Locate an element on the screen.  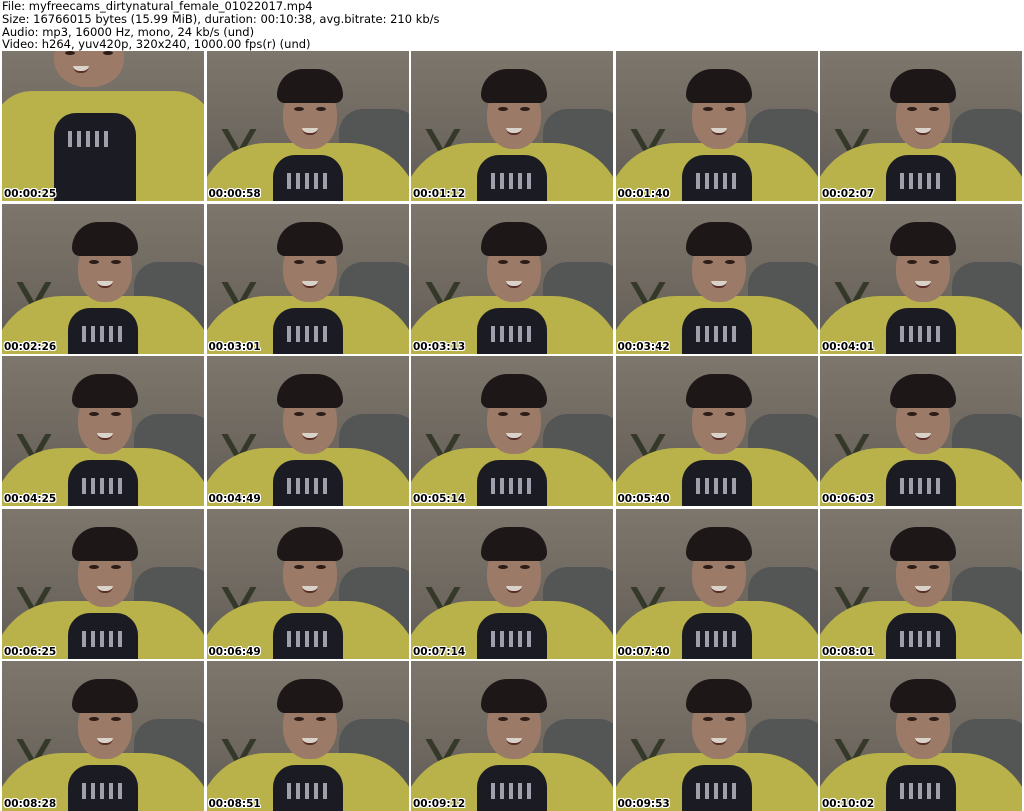
frame-timestamp: 00:10:02 is located at coordinates (848, 804).